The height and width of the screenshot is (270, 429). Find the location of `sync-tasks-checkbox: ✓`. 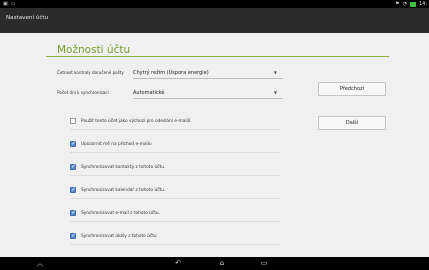

sync-tasks-checkbox: ✓ is located at coordinates (73, 235).